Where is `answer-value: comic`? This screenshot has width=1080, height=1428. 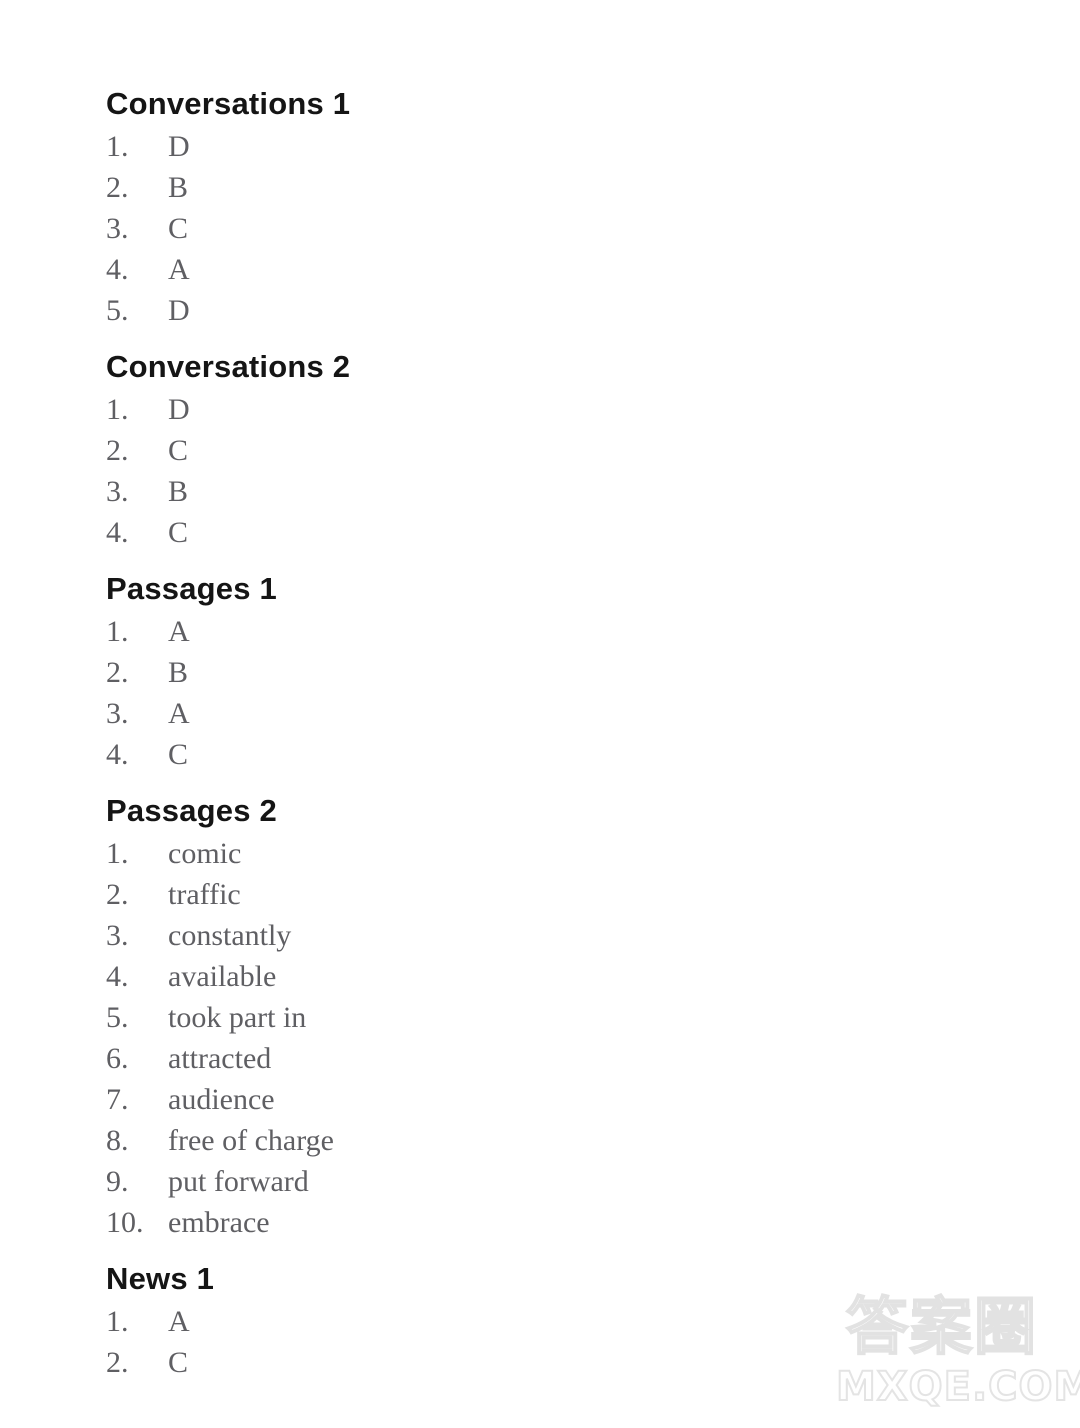
answer-value: comic is located at coordinates (205, 853).